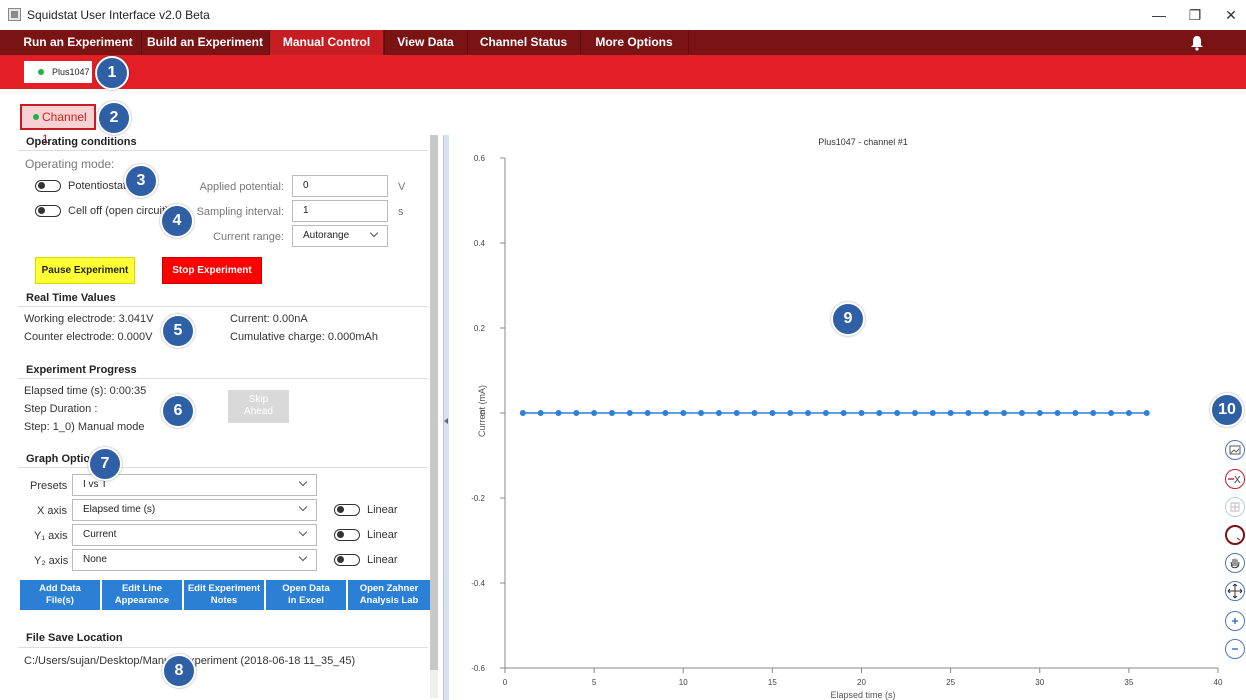  Describe the element at coordinates (84, 427) in the screenshot. I see `step-value: Step: 1_0) Manual mode` at that location.